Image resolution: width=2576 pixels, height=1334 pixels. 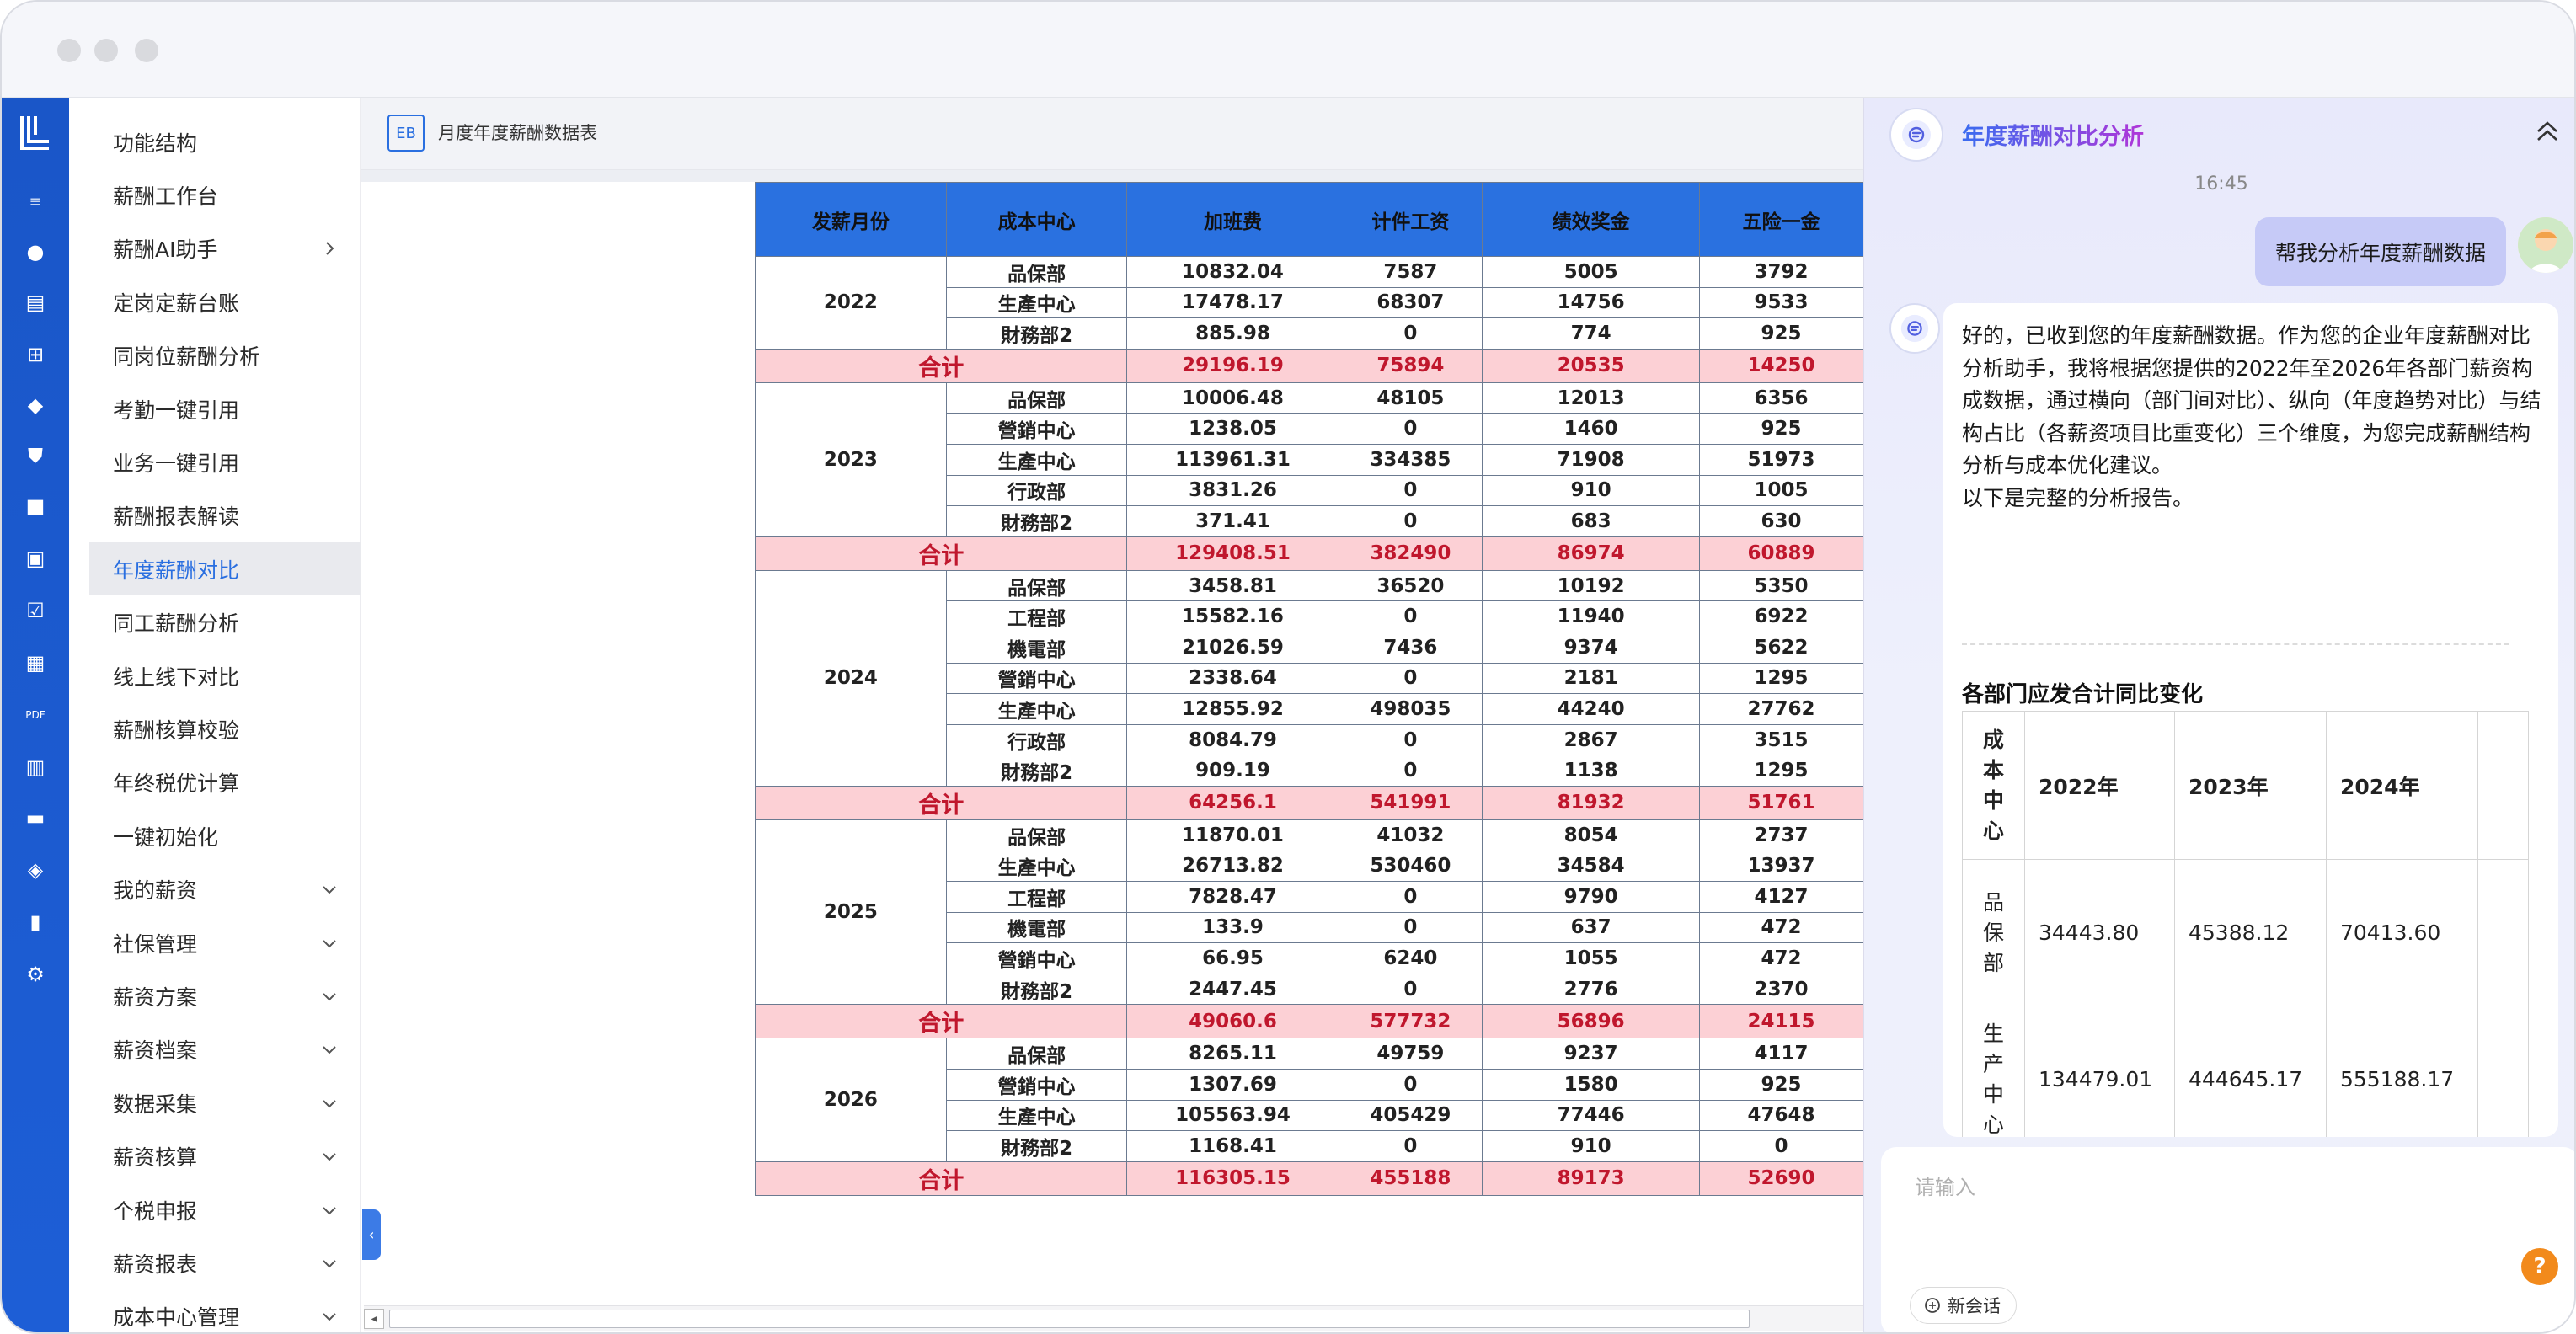 What do you see at coordinates (941, 802) in the screenshot?
I see `total-label: 合计` at bounding box center [941, 802].